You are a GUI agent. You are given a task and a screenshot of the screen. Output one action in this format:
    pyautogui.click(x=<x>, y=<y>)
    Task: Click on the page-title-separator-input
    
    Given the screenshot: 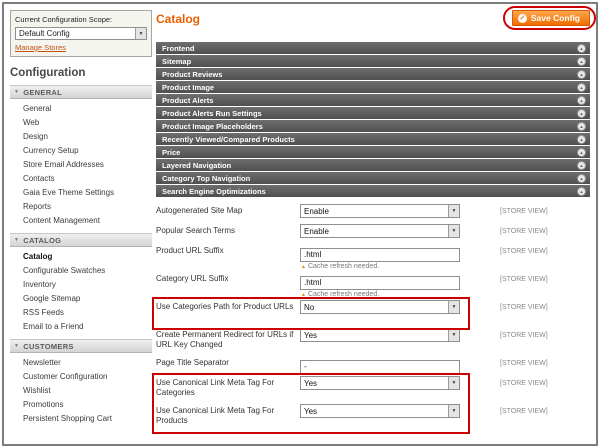 What is the action you would take?
    pyautogui.click(x=380, y=366)
    